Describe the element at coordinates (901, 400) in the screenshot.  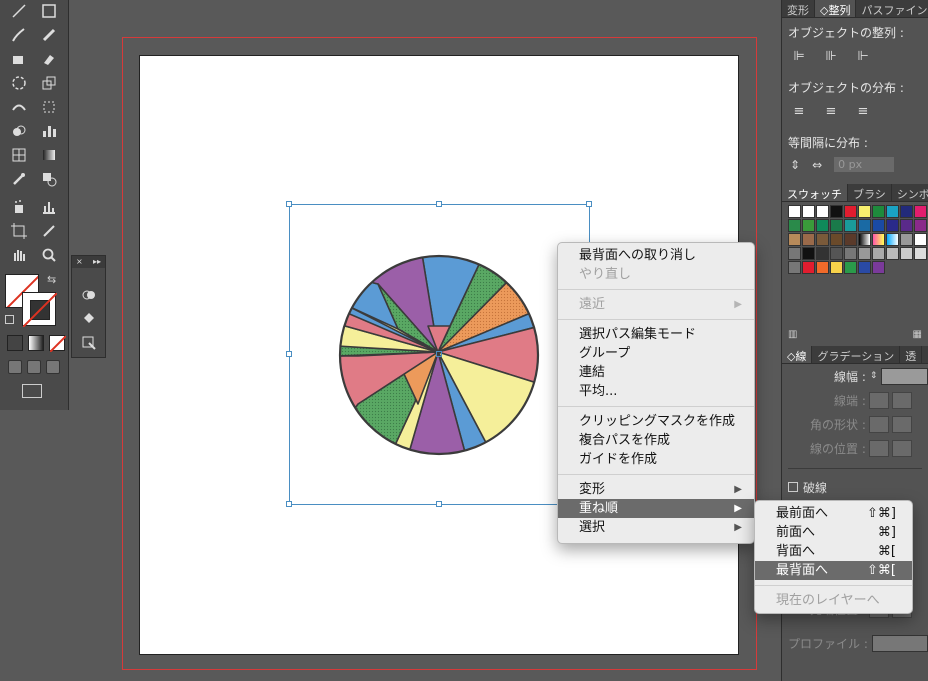
I see `round-cap-button` at that location.